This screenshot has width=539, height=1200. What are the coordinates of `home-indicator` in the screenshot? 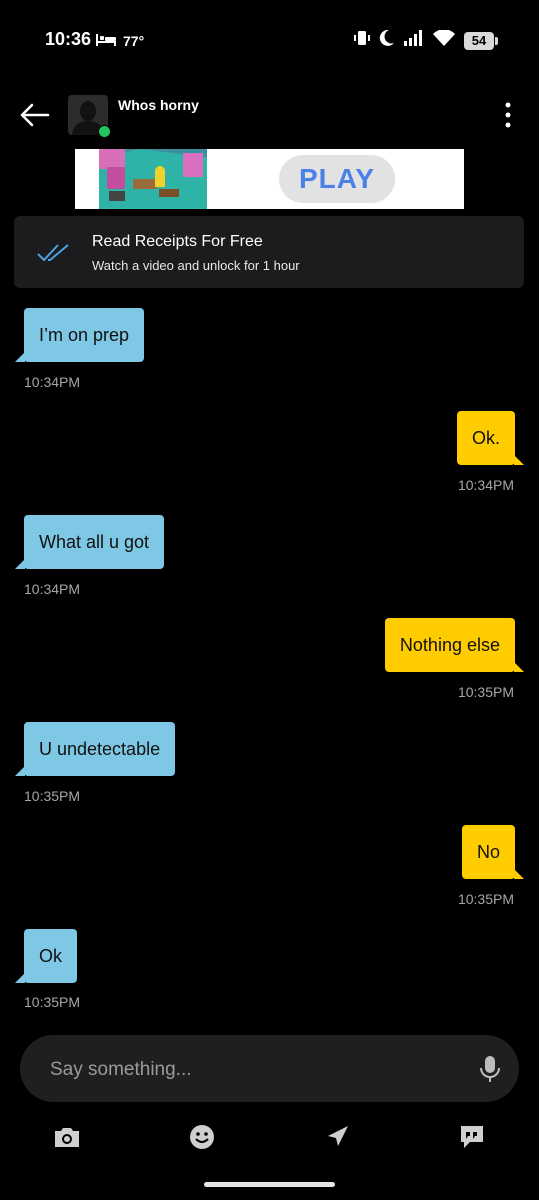 It's located at (269, 1184).